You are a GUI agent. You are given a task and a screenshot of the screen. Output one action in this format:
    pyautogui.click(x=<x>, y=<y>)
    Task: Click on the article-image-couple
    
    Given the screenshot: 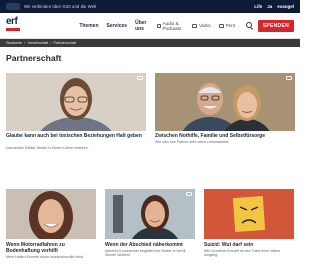 What is the action you would take?
    pyautogui.click(x=225, y=102)
    